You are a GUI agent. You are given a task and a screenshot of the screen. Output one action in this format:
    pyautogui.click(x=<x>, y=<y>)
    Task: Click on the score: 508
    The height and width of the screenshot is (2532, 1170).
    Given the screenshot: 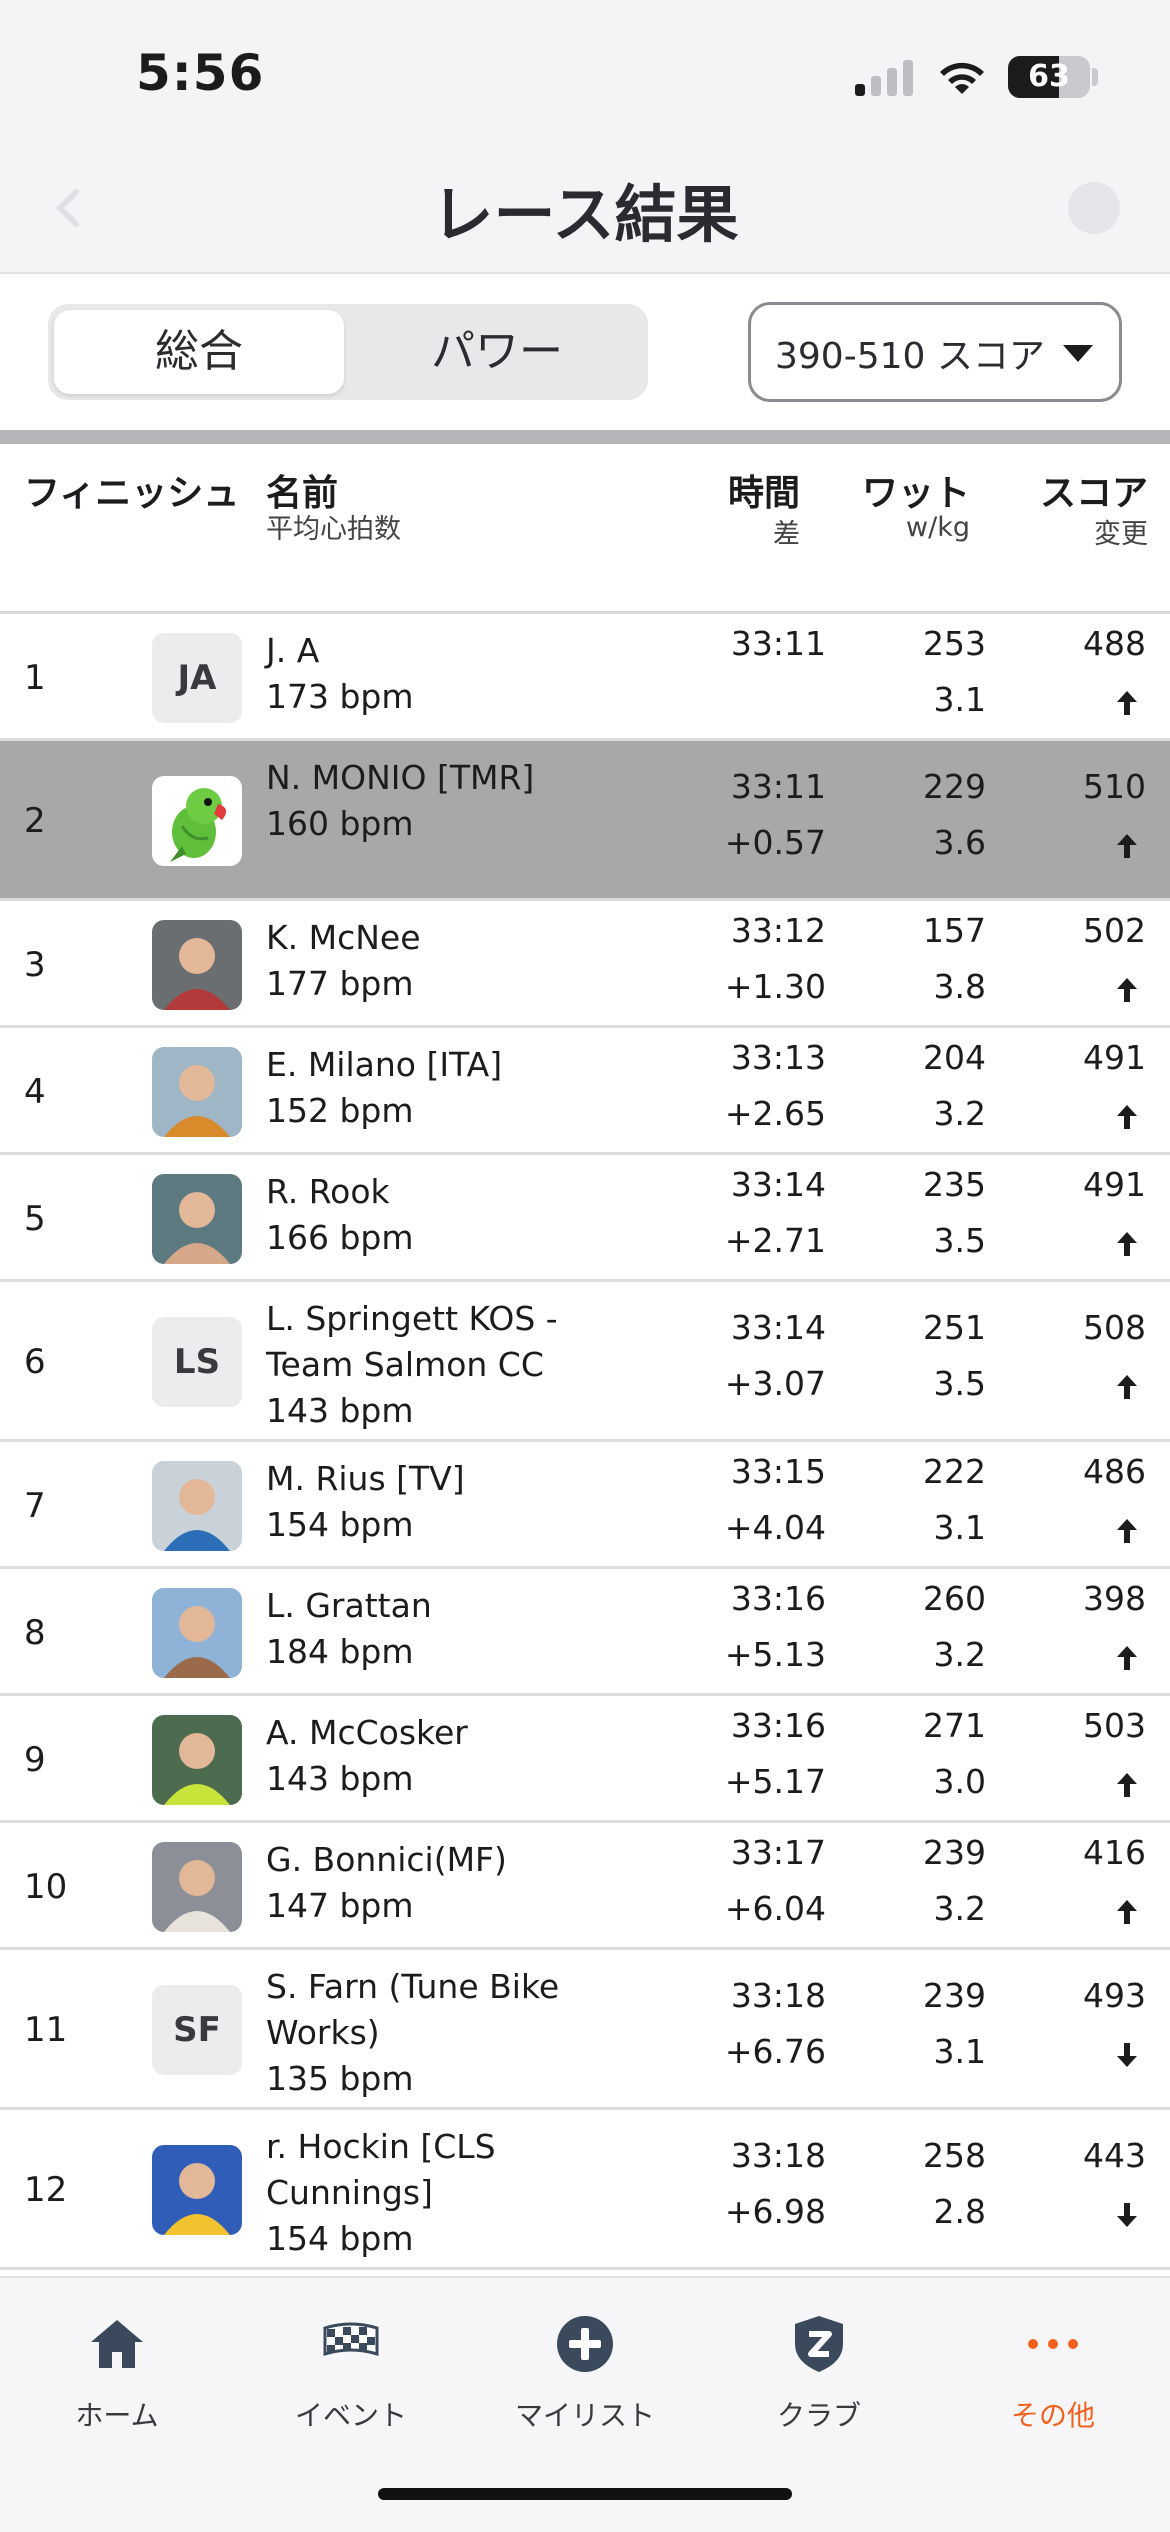 What is the action you would take?
    pyautogui.click(x=1114, y=1327)
    